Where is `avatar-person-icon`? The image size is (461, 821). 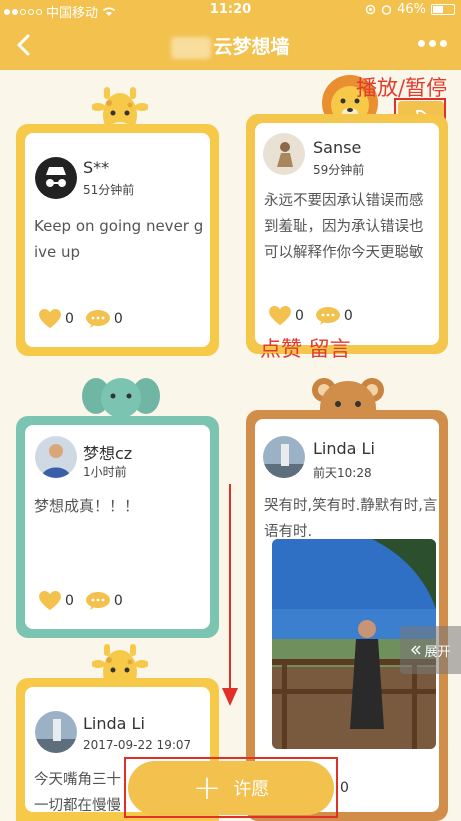
avatar-person-icon is located at coordinates (56, 461).